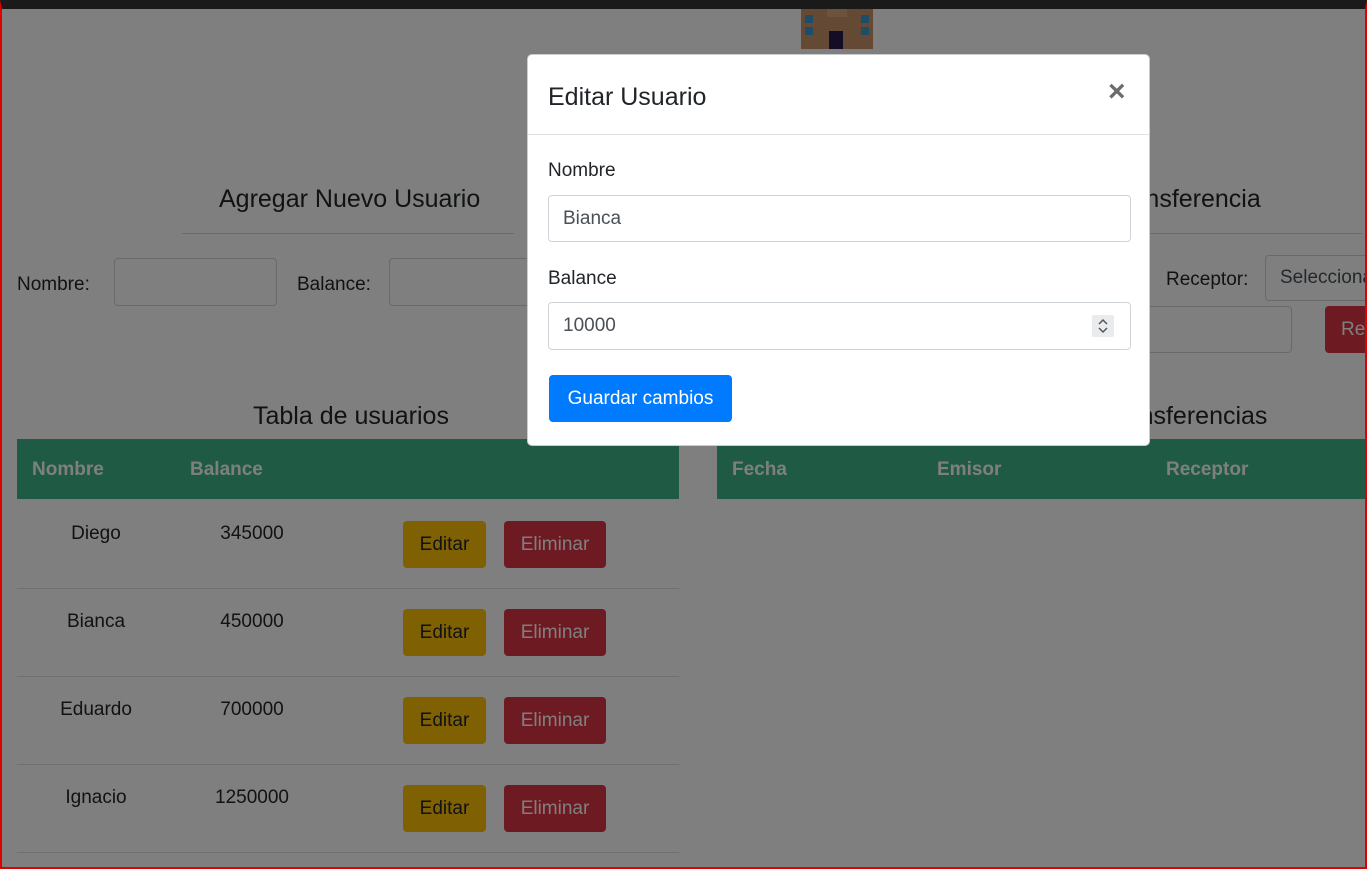 The height and width of the screenshot is (869, 1367). Describe the element at coordinates (627, 97) in the screenshot. I see `modal-title: Editar Usuario` at that location.